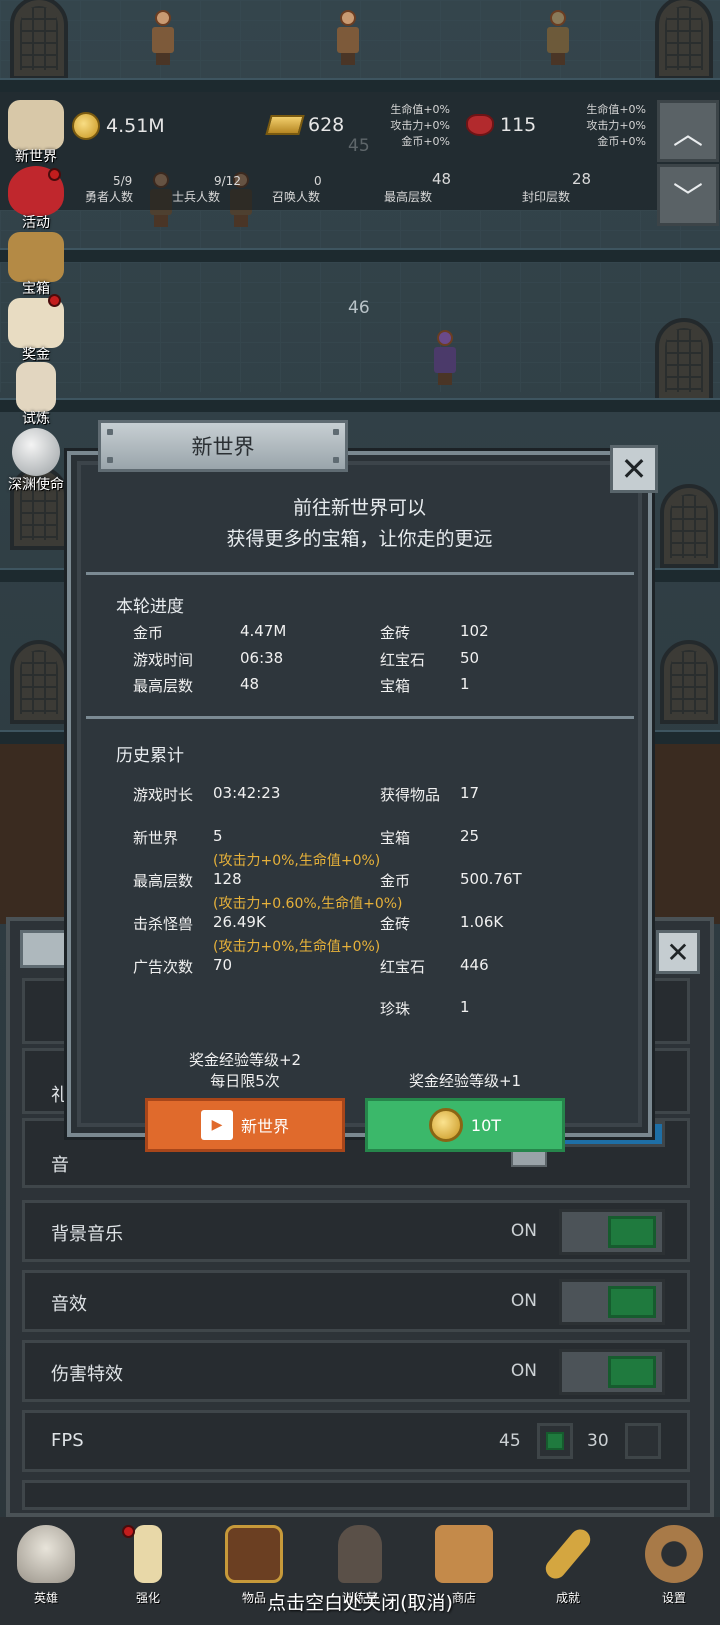  I want to click on history-pearl-label: 珍珠, so click(395, 1009).